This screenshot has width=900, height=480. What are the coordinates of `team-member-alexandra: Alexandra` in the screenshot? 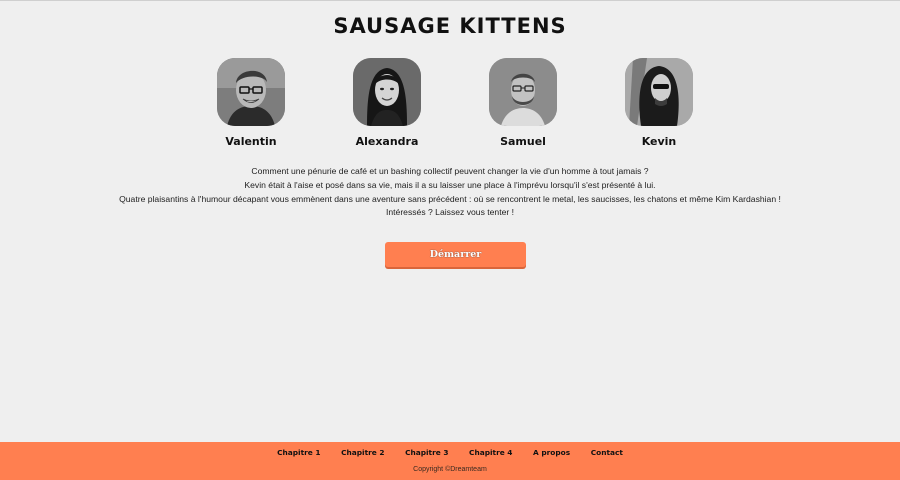 It's located at (387, 103).